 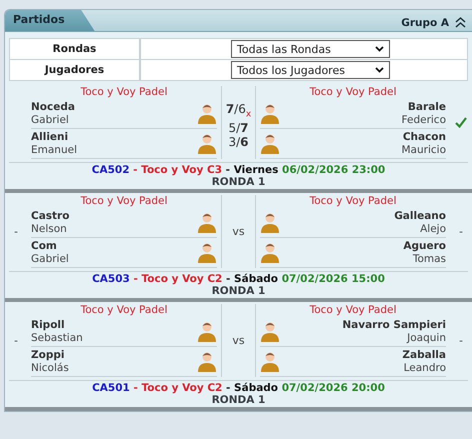 What do you see at coordinates (75, 70) in the screenshot?
I see `filter-label: Jugadores` at bounding box center [75, 70].